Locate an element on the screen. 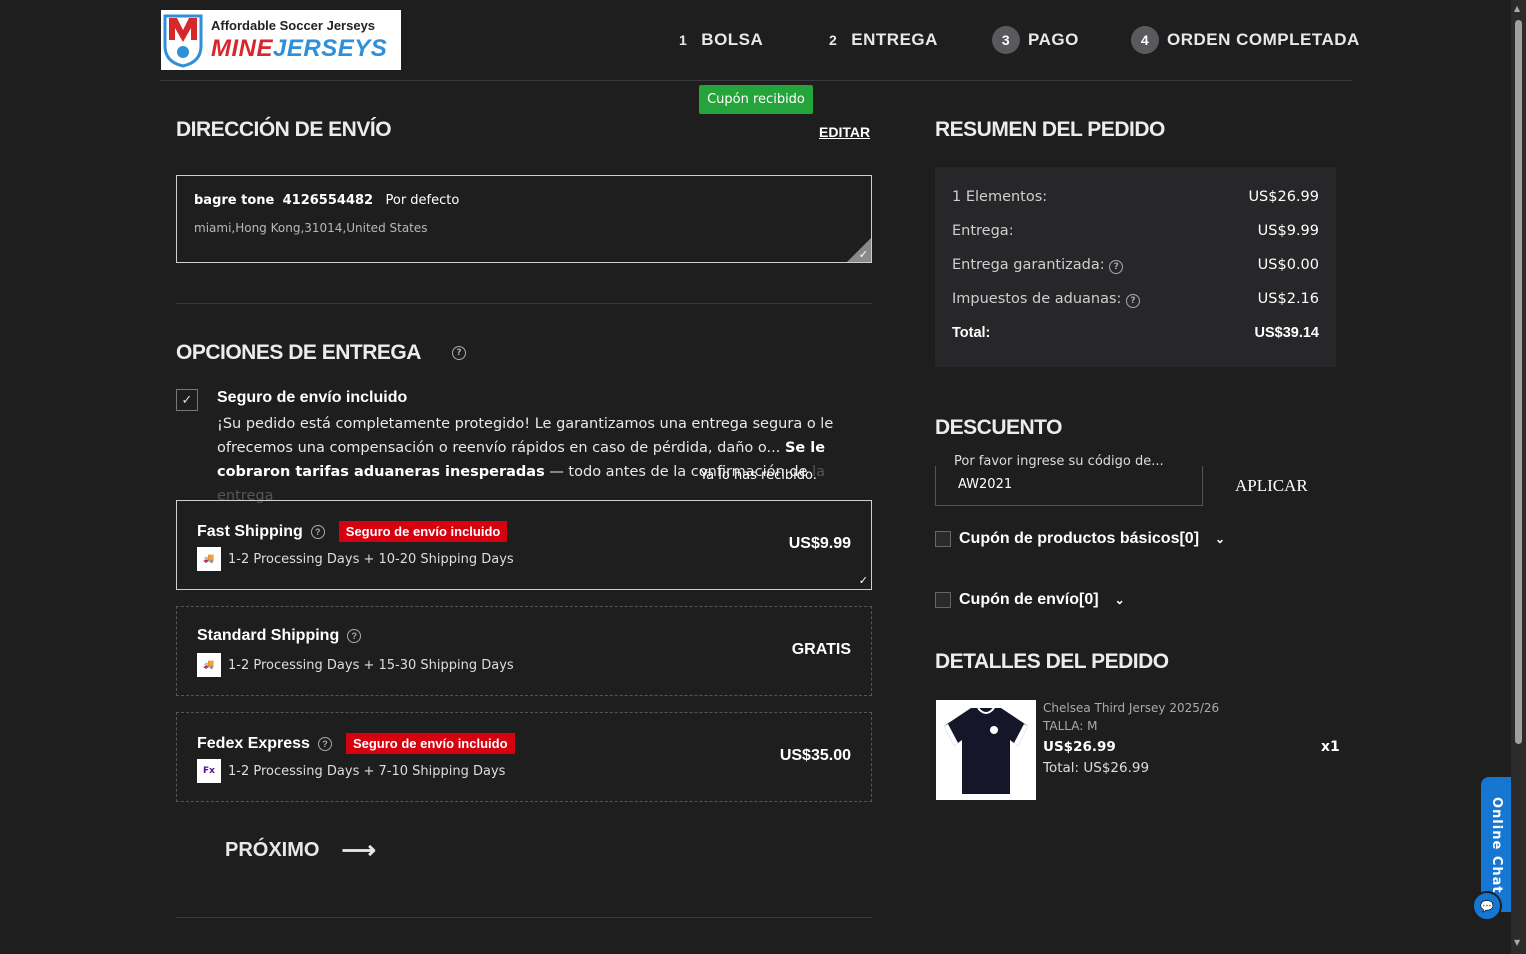 The width and height of the screenshot is (1526, 954). address-name-line: bagre tone 4126554482 Por defecto is located at coordinates (327, 200).